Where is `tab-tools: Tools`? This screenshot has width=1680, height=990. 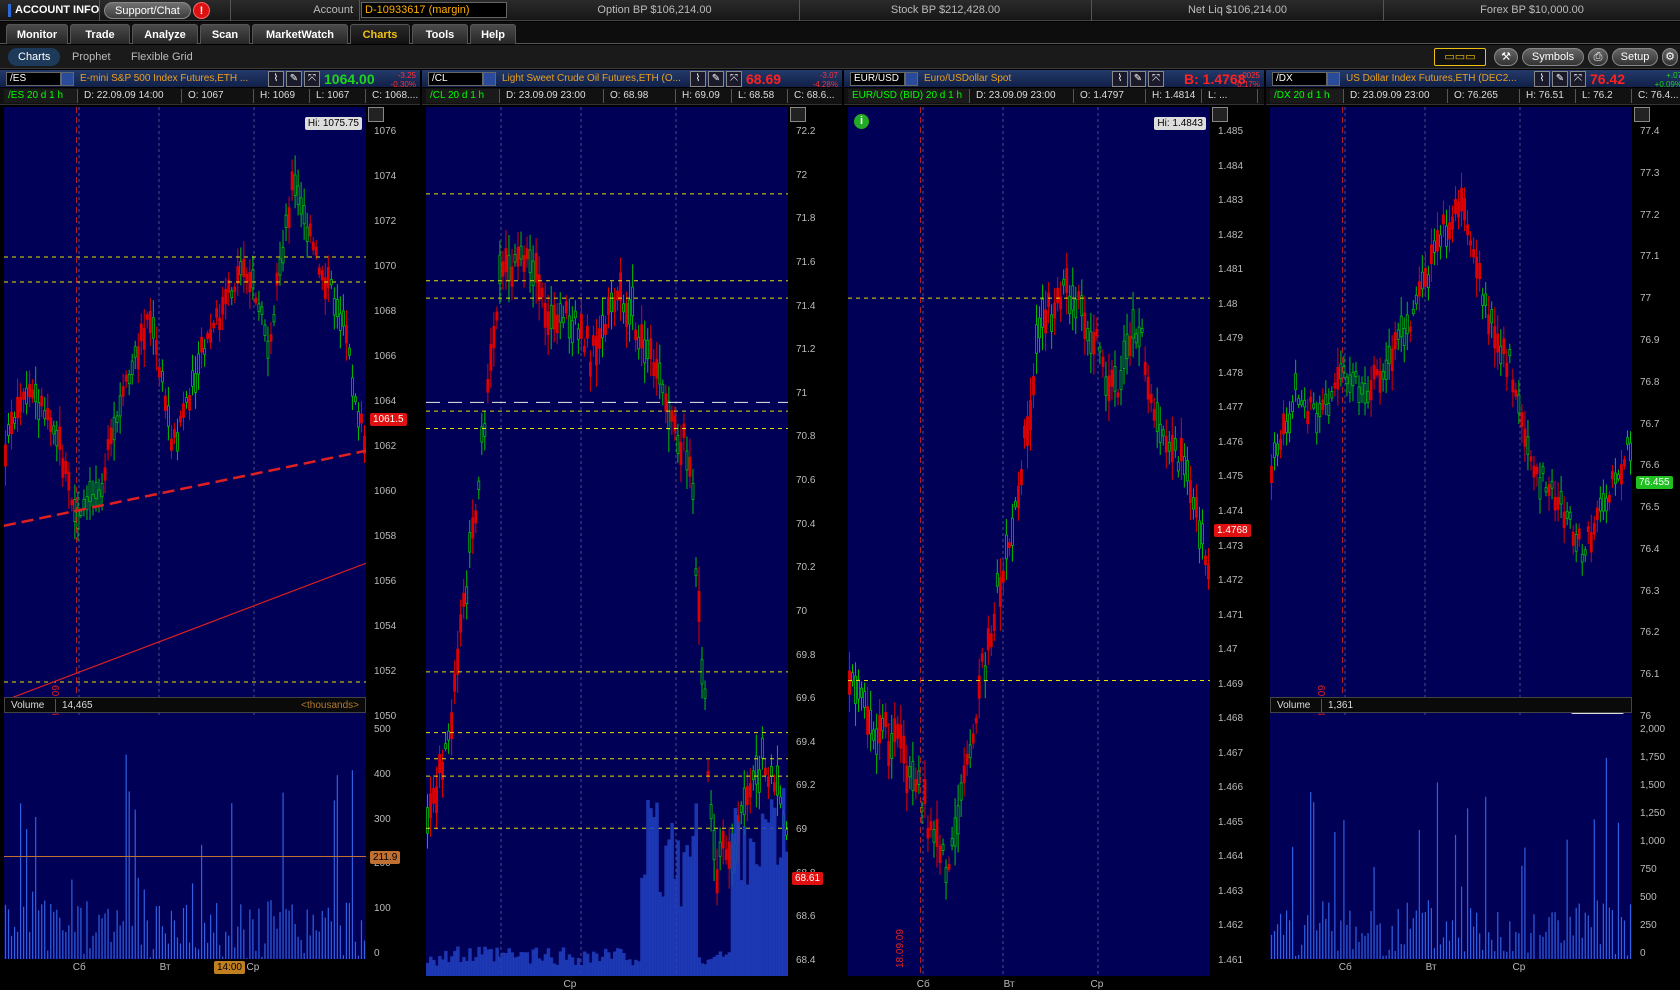
tab-tools: Tools is located at coordinates (440, 34).